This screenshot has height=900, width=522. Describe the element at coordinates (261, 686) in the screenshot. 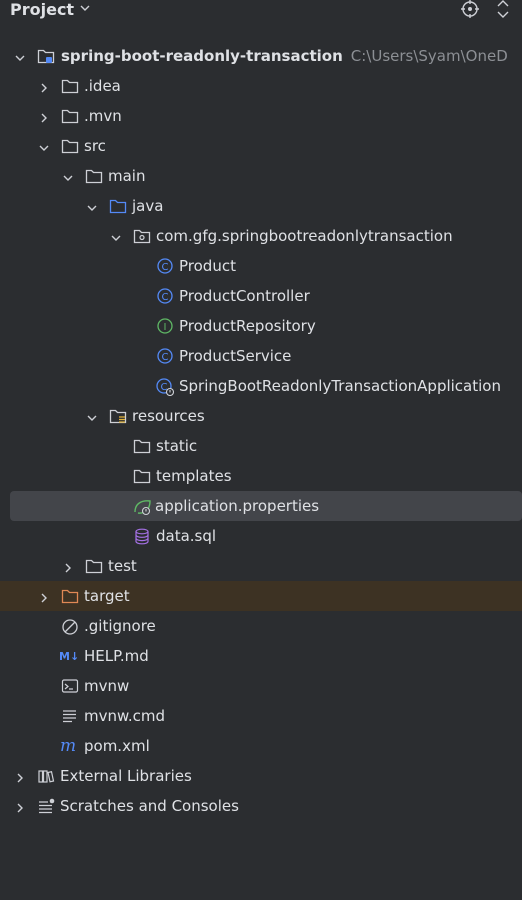

I see `tree-item-mvnw: mvnw` at that location.